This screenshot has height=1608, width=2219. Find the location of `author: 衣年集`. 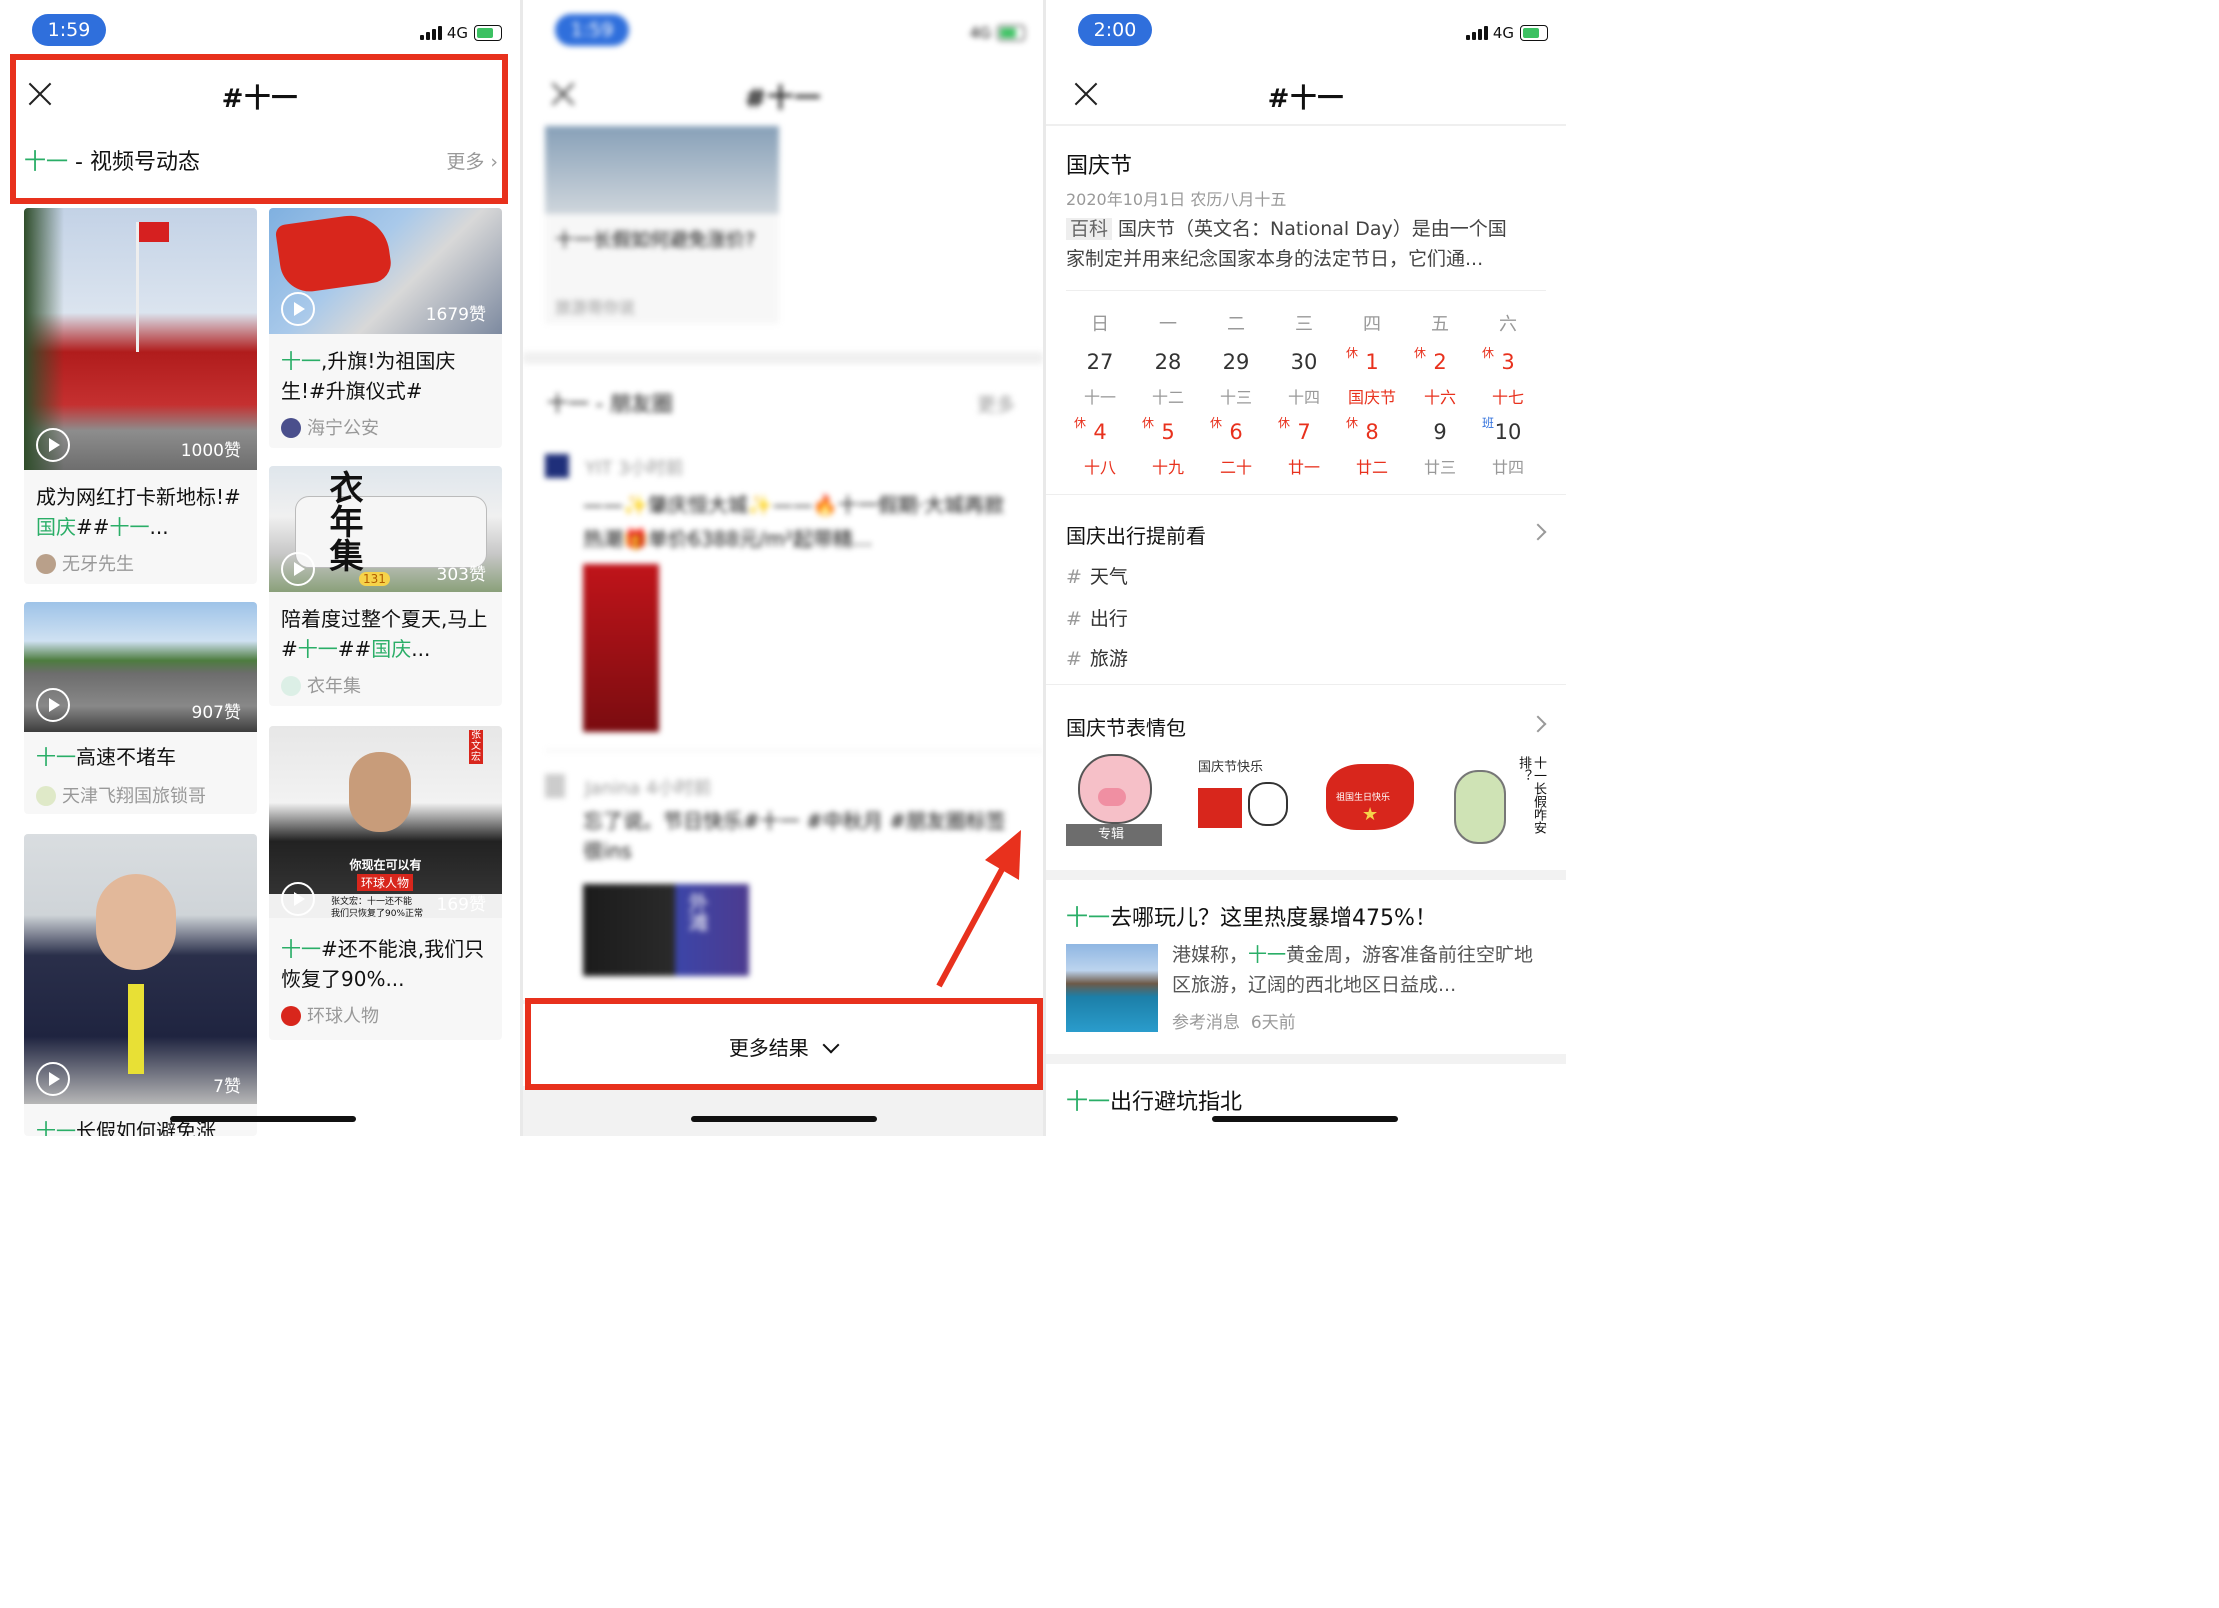

author: 衣年集 is located at coordinates (321, 685).